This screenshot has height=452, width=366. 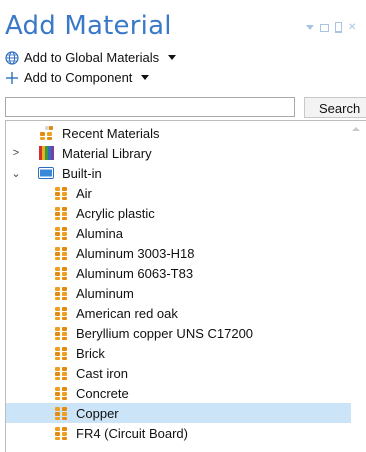 I want to click on tree-item-material: FR4 (Circuit Board), so click(x=178, y=433).